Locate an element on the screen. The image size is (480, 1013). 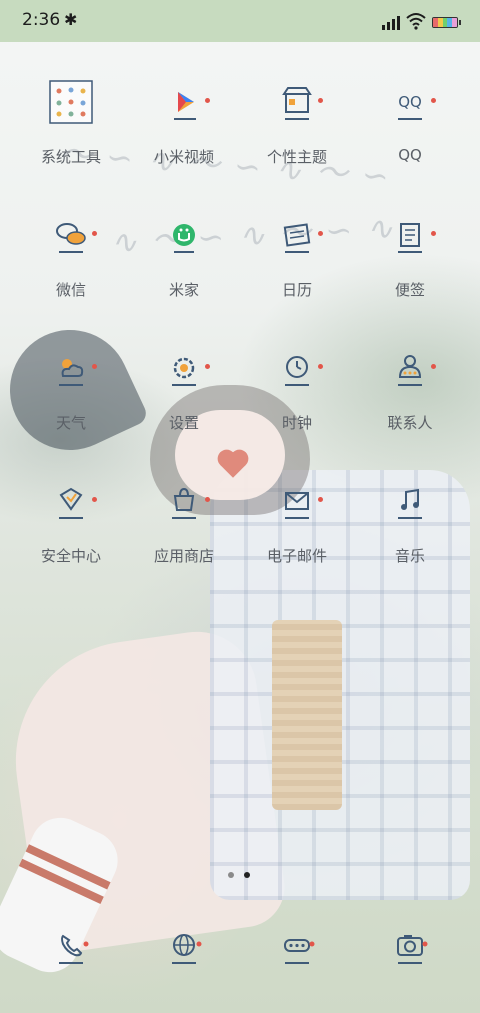
app-label: 米家 is located at coordinates (183, 290).